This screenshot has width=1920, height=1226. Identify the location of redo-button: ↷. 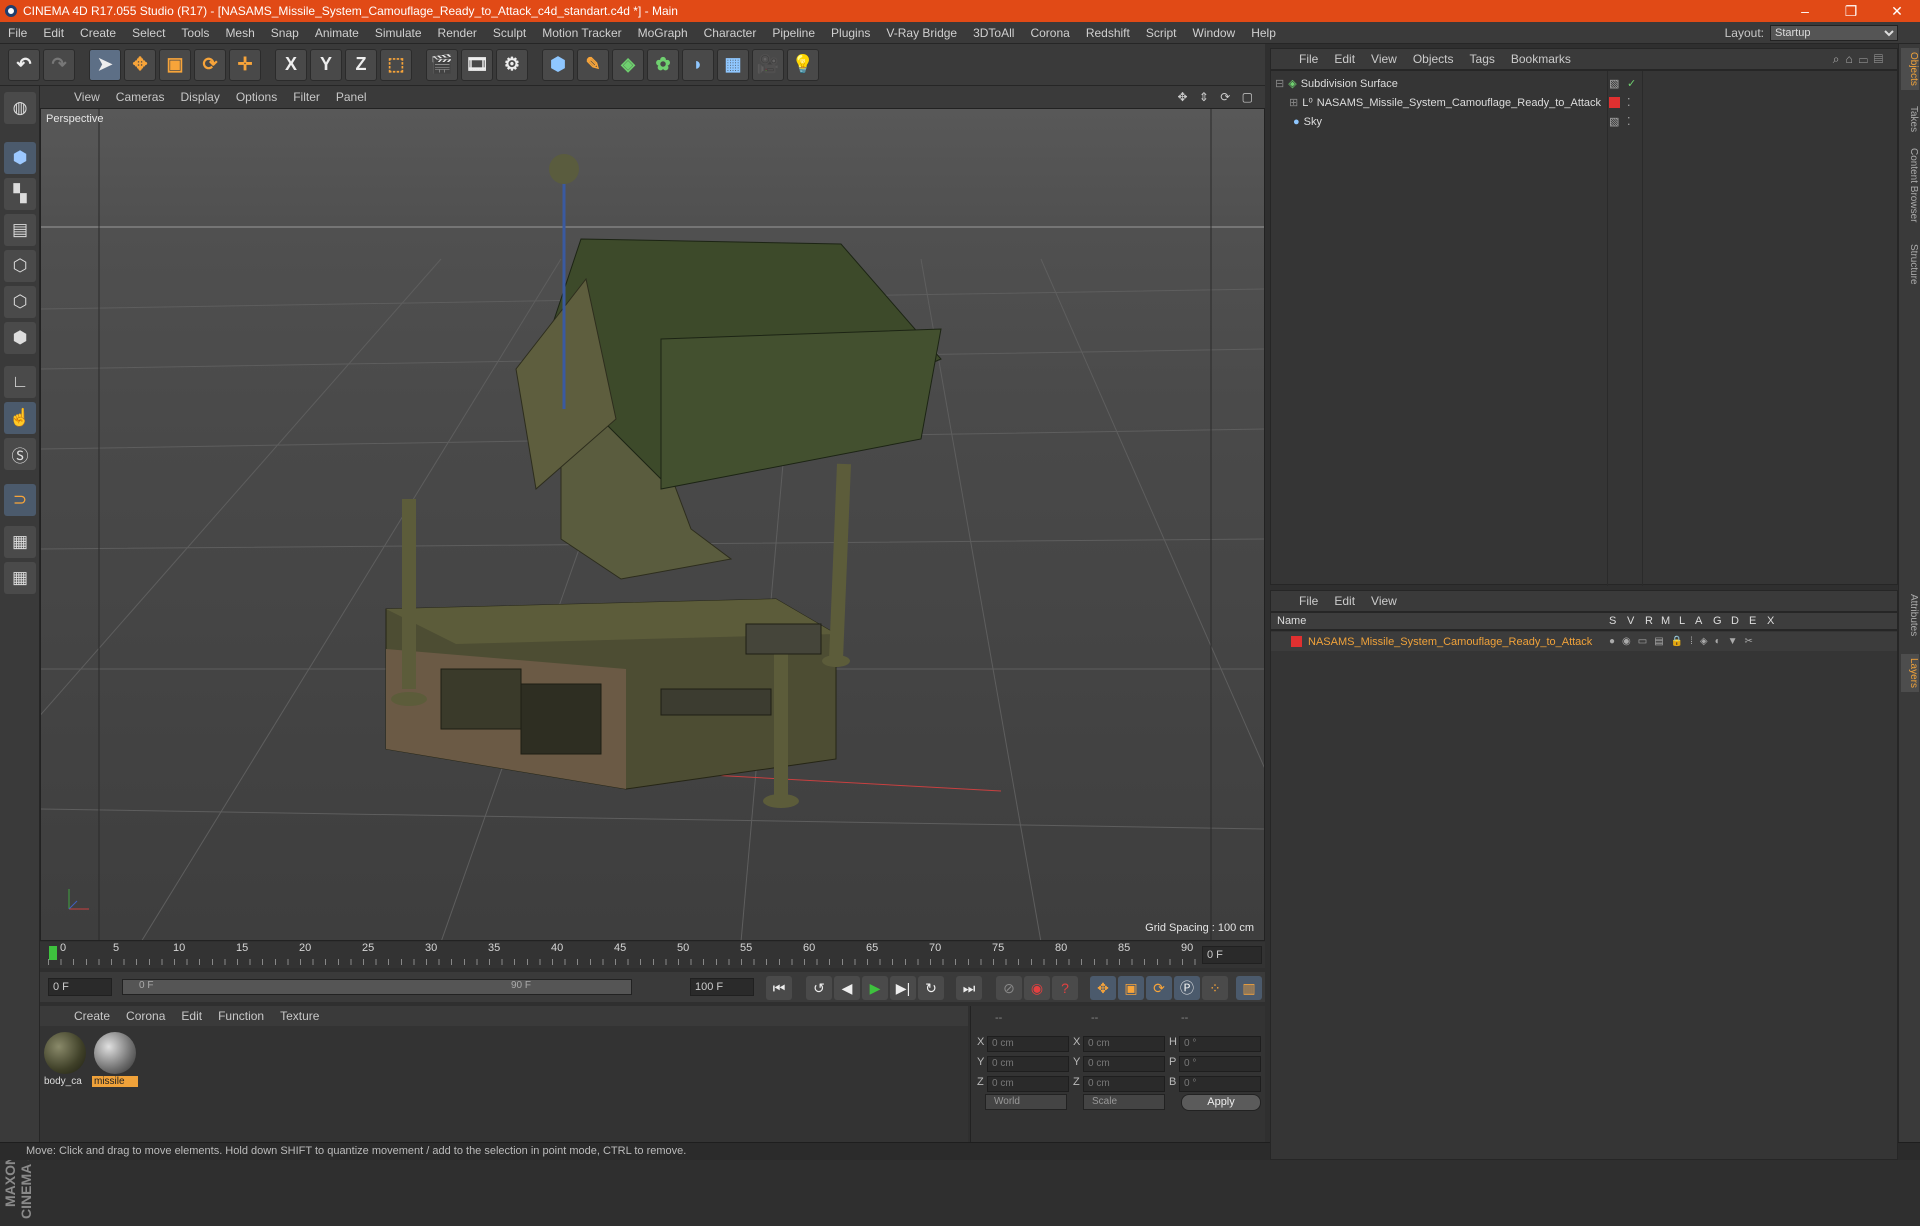
(59, 64).